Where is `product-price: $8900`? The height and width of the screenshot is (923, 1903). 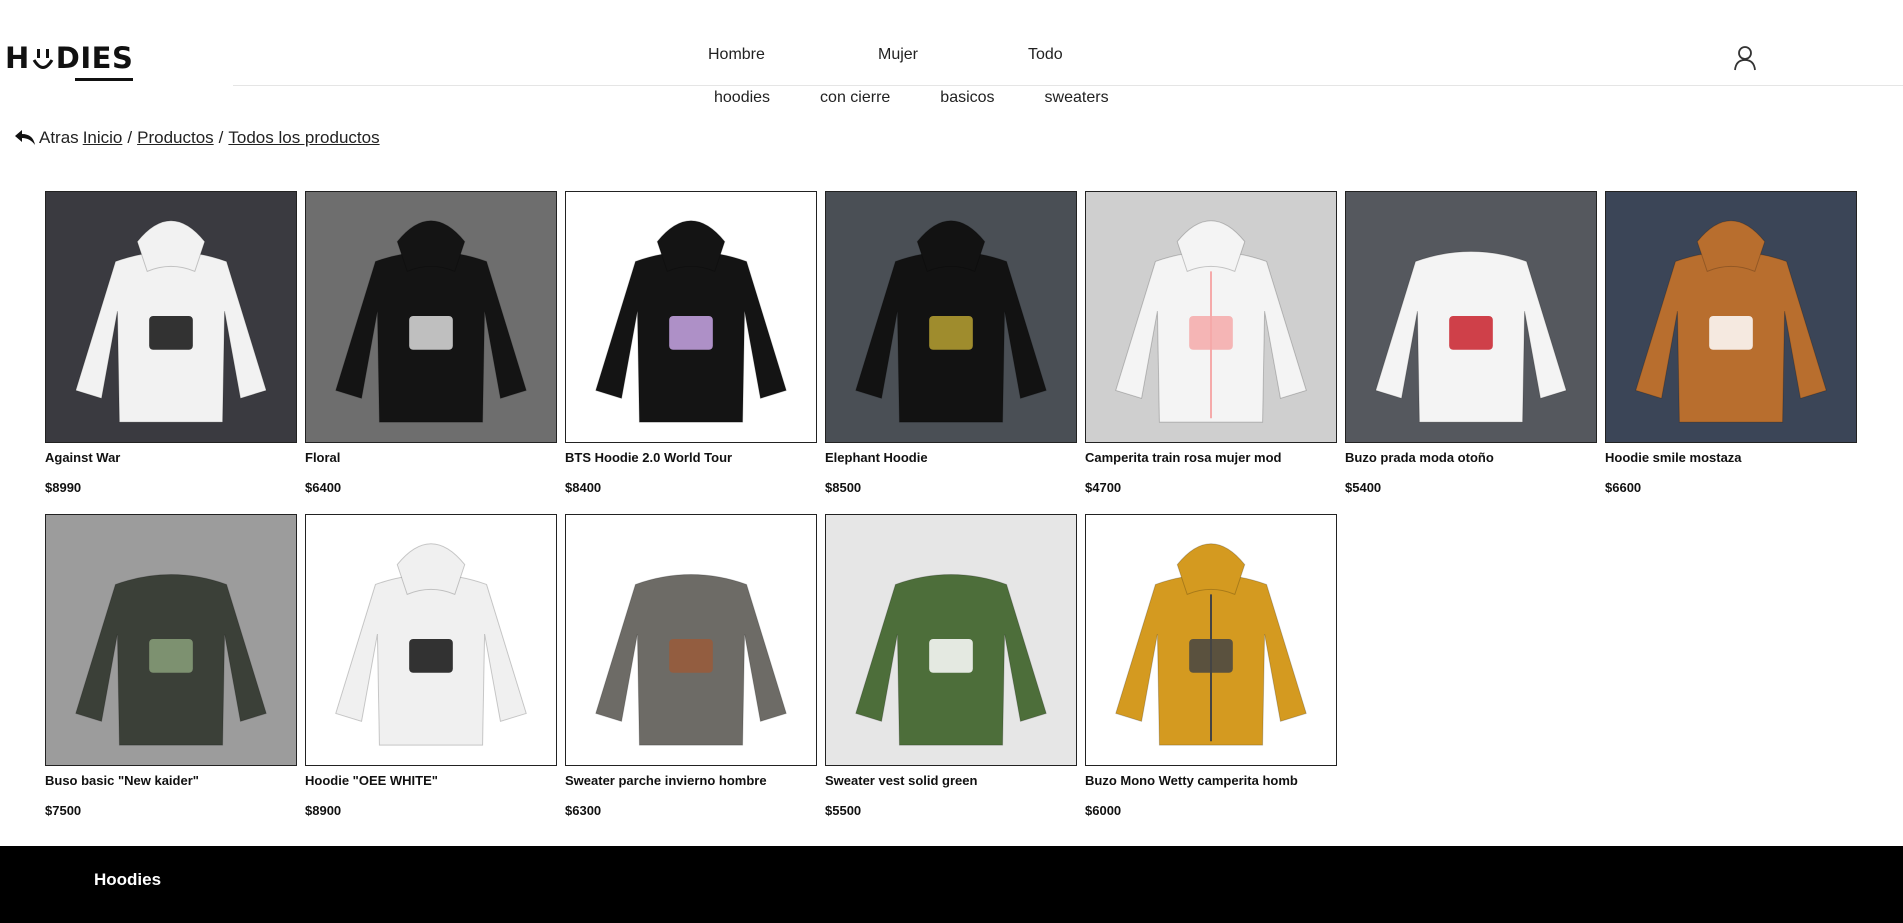
product-price: $8900 is located at coordinates (323, 810).